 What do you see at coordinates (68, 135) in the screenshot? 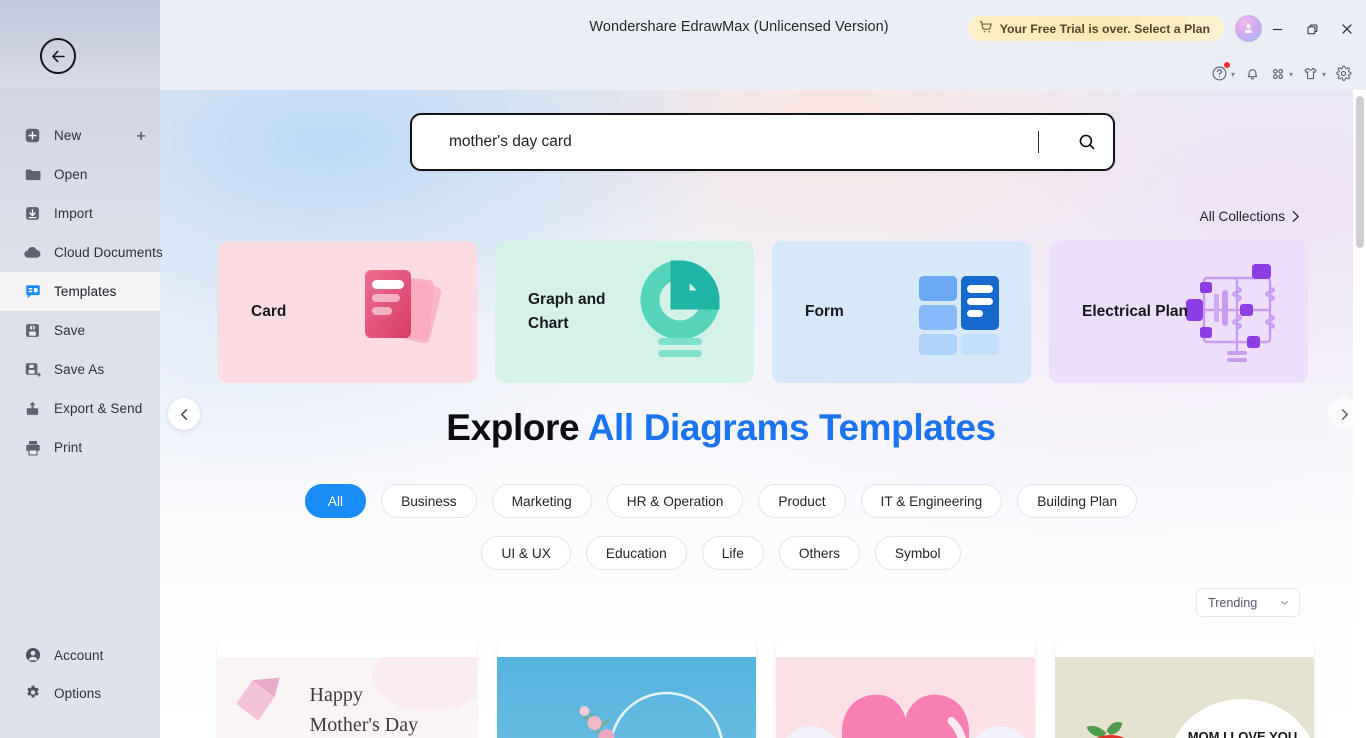
I see `sidebar-item-label: New` at bounding box center [68, 135].